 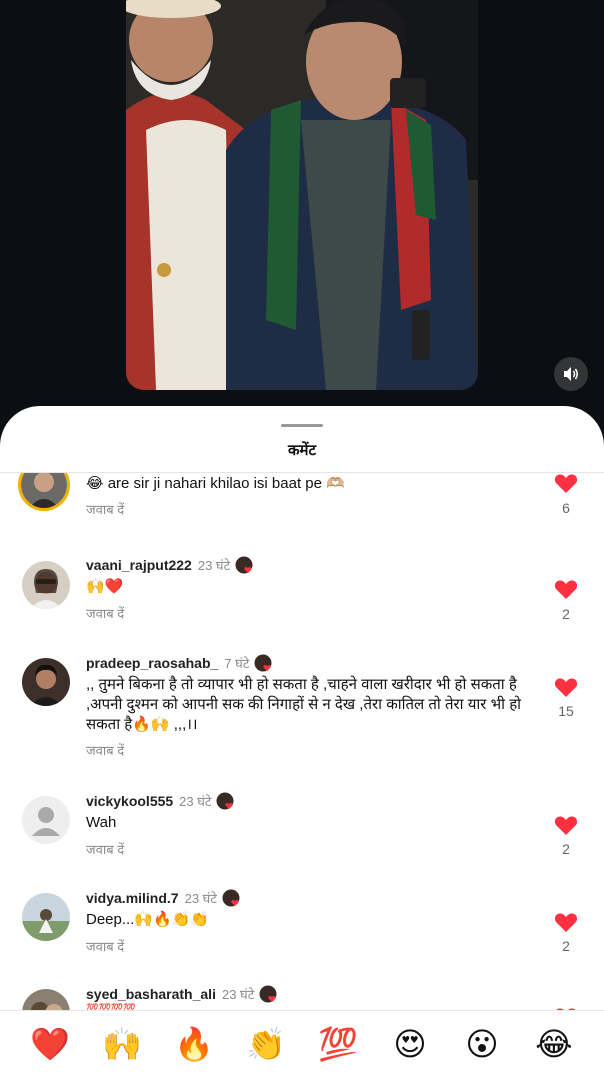 I want to click on emoji-clap-button: 👏, so click(x=266, y=1044).